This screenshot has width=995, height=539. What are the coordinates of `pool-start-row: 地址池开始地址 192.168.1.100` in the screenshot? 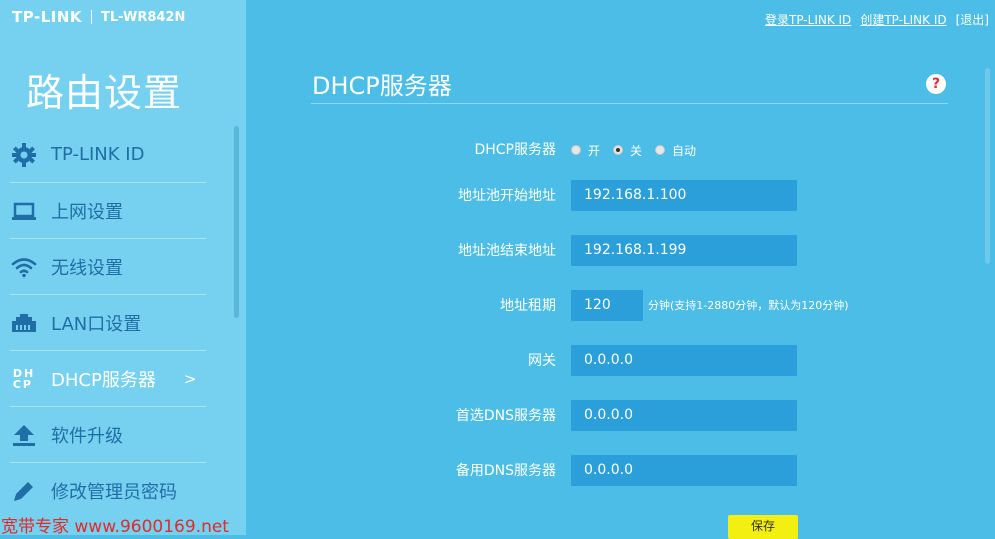 It's located at (630, 196).